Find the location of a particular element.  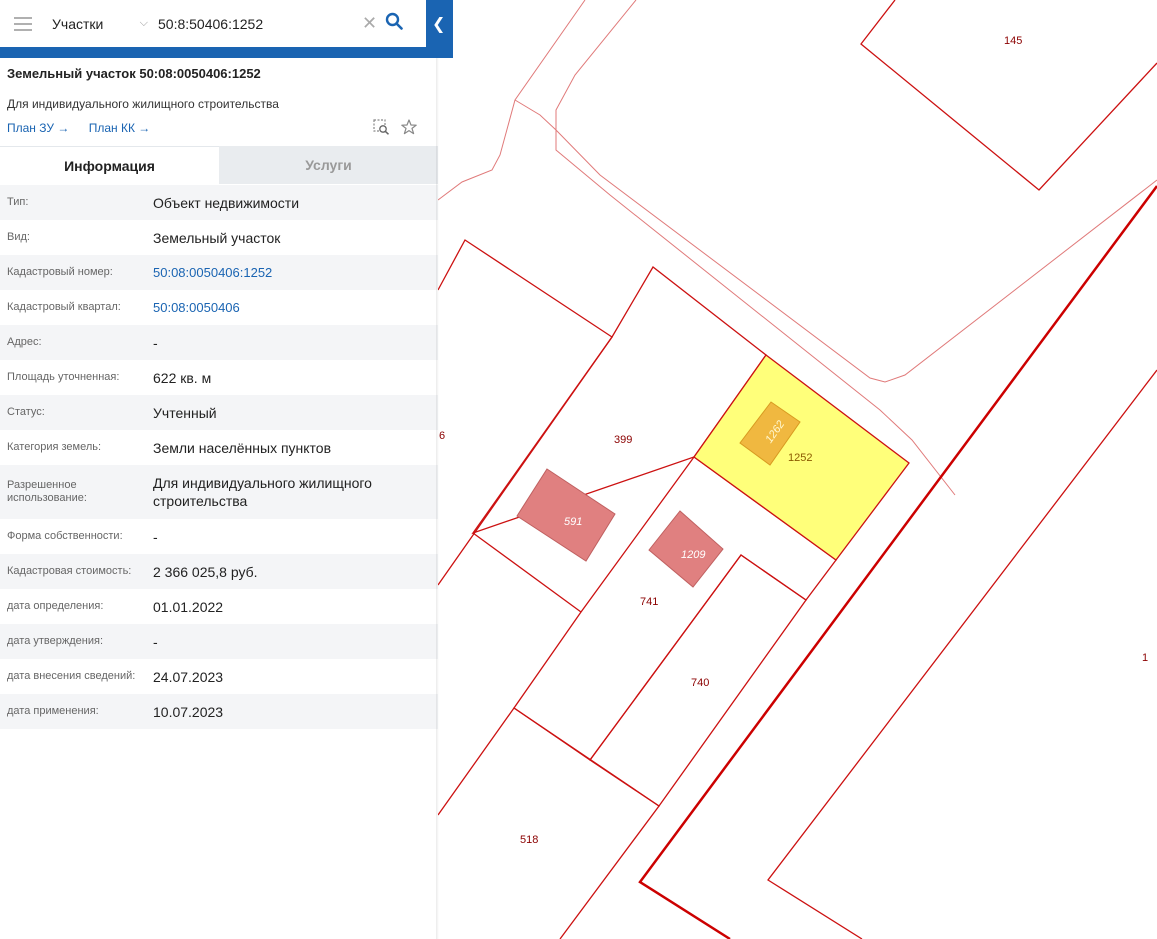

row-value: Земельный участок is located at coordinates (217, 237).